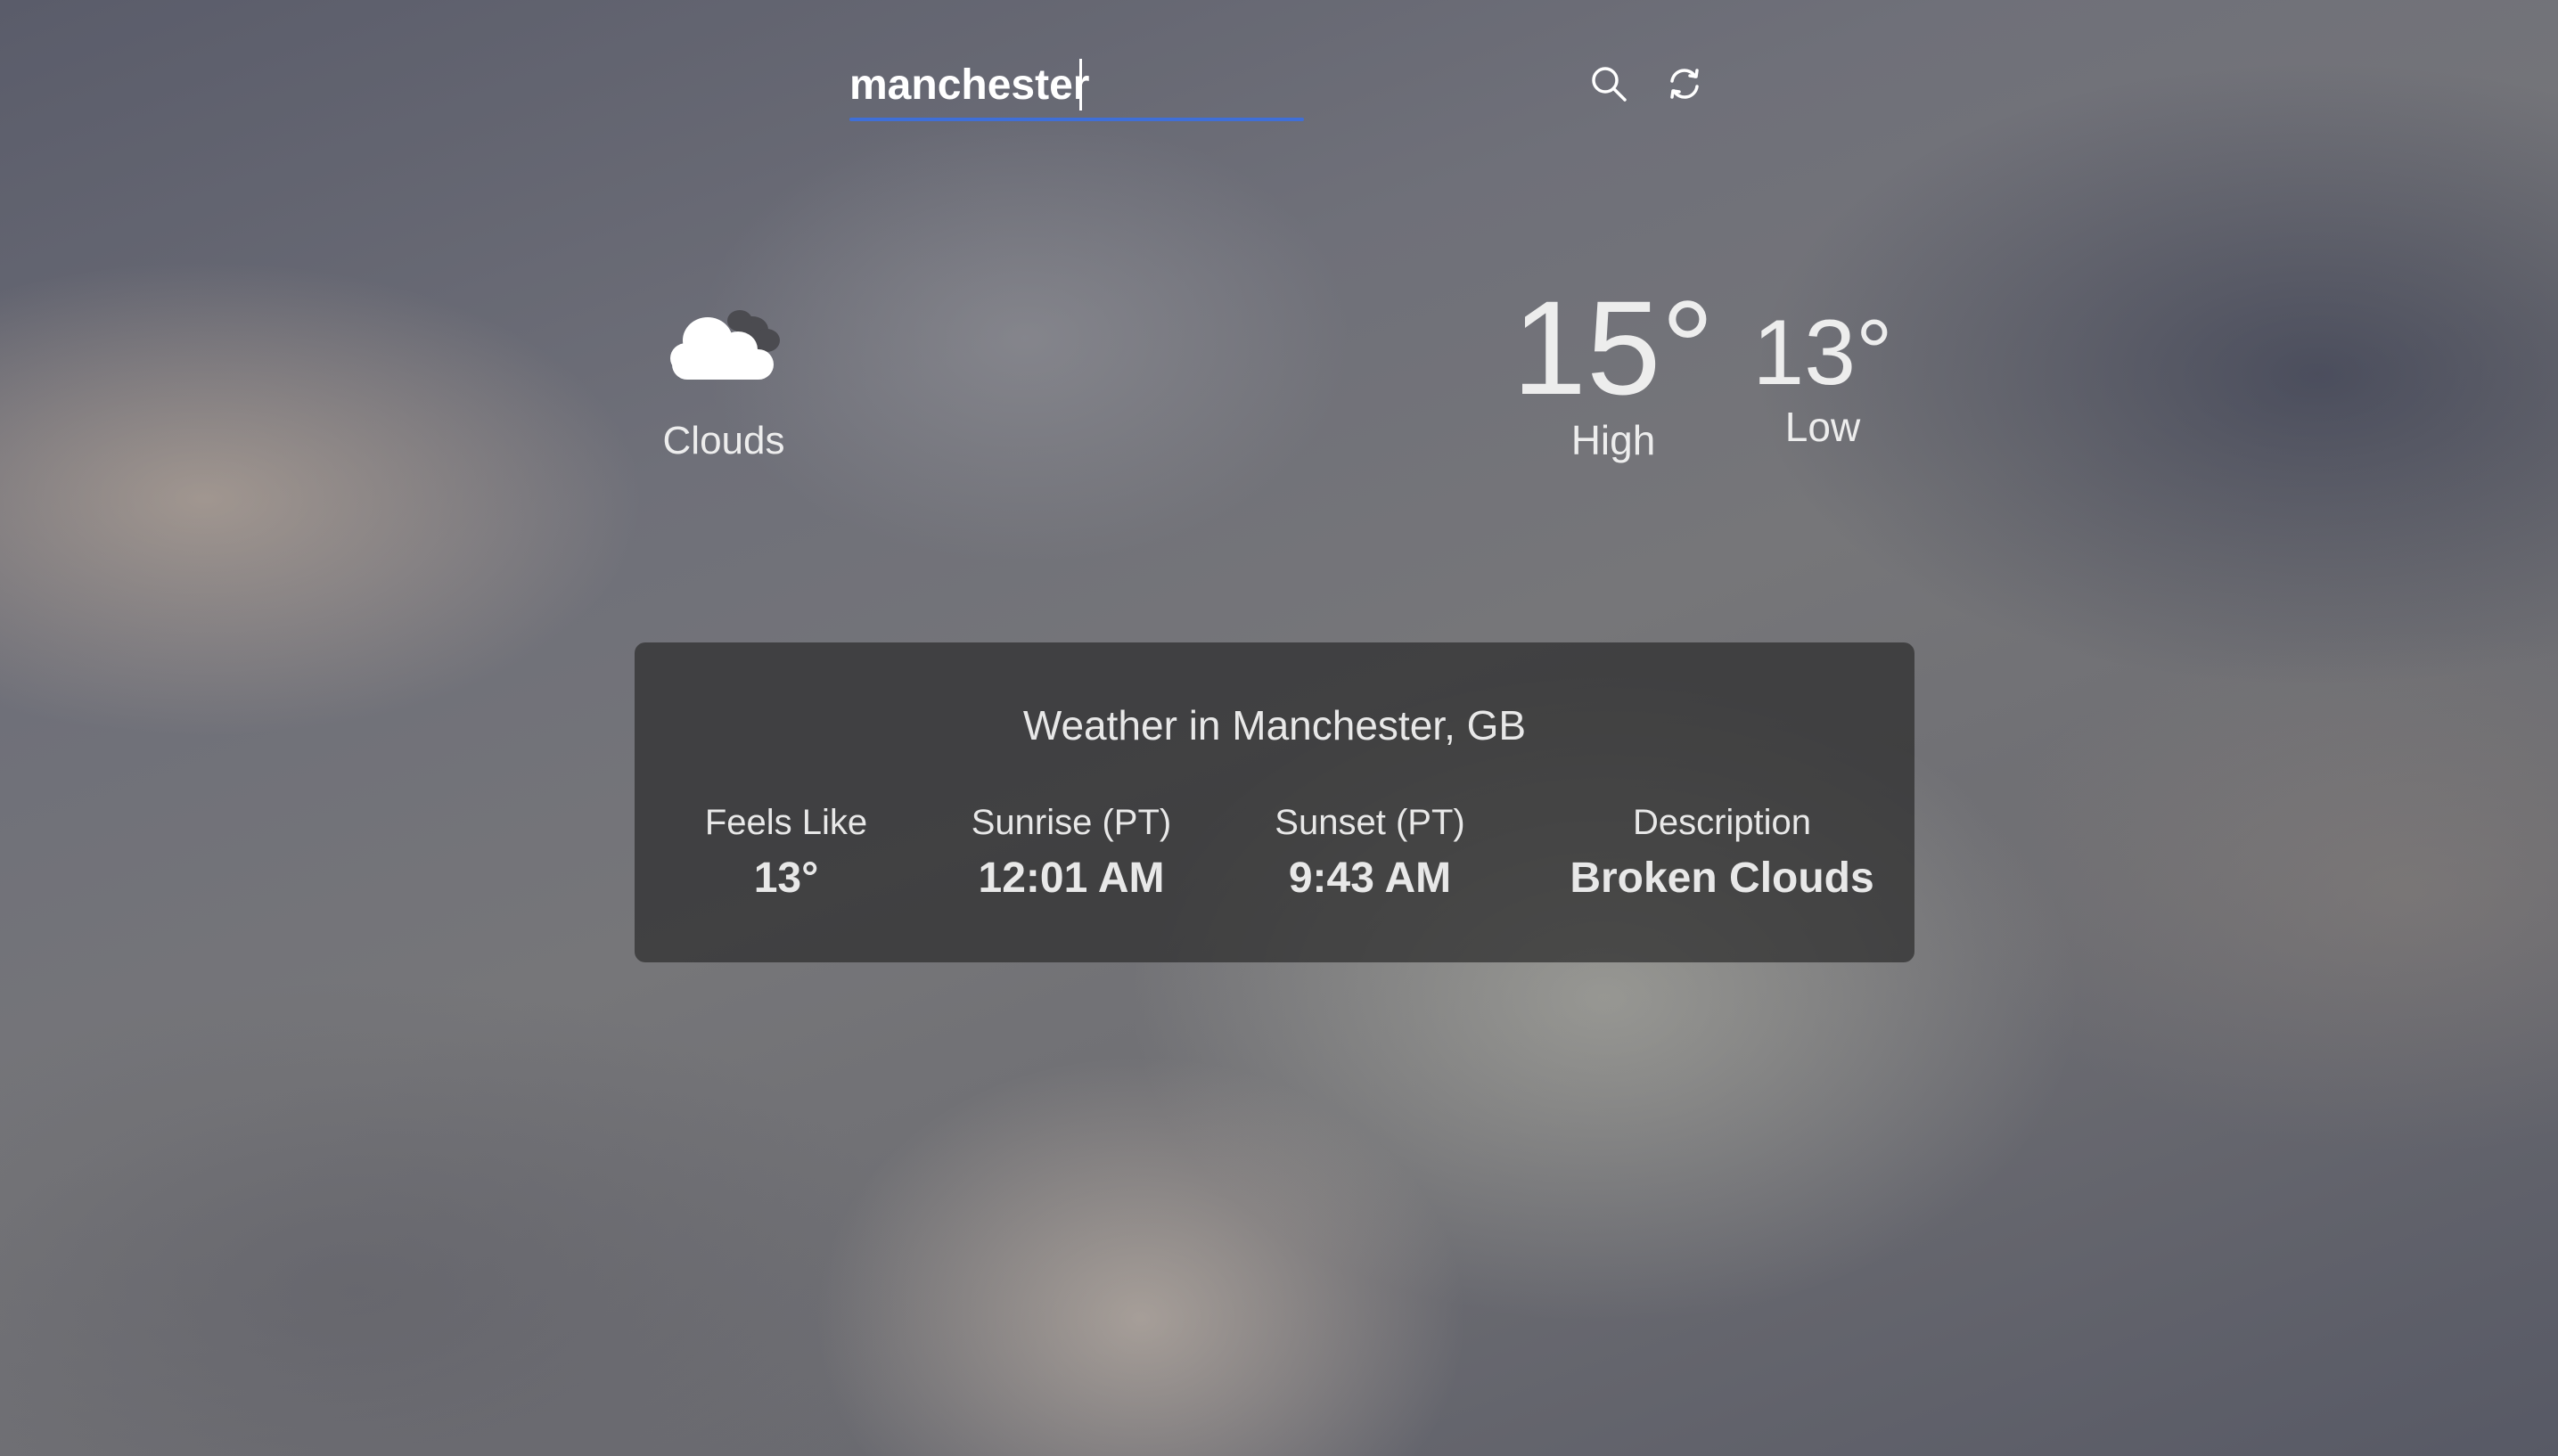  I want to click on stat-label: Feels Like, so click(786, 823).